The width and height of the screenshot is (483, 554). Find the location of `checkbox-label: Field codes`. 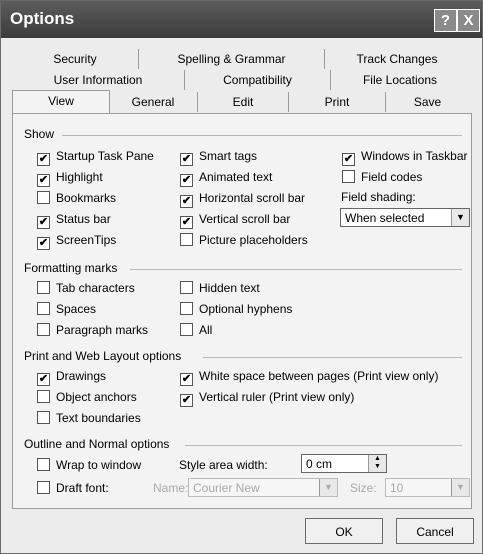

checkbox-label: Field codes is located at coordinates (392, 177).